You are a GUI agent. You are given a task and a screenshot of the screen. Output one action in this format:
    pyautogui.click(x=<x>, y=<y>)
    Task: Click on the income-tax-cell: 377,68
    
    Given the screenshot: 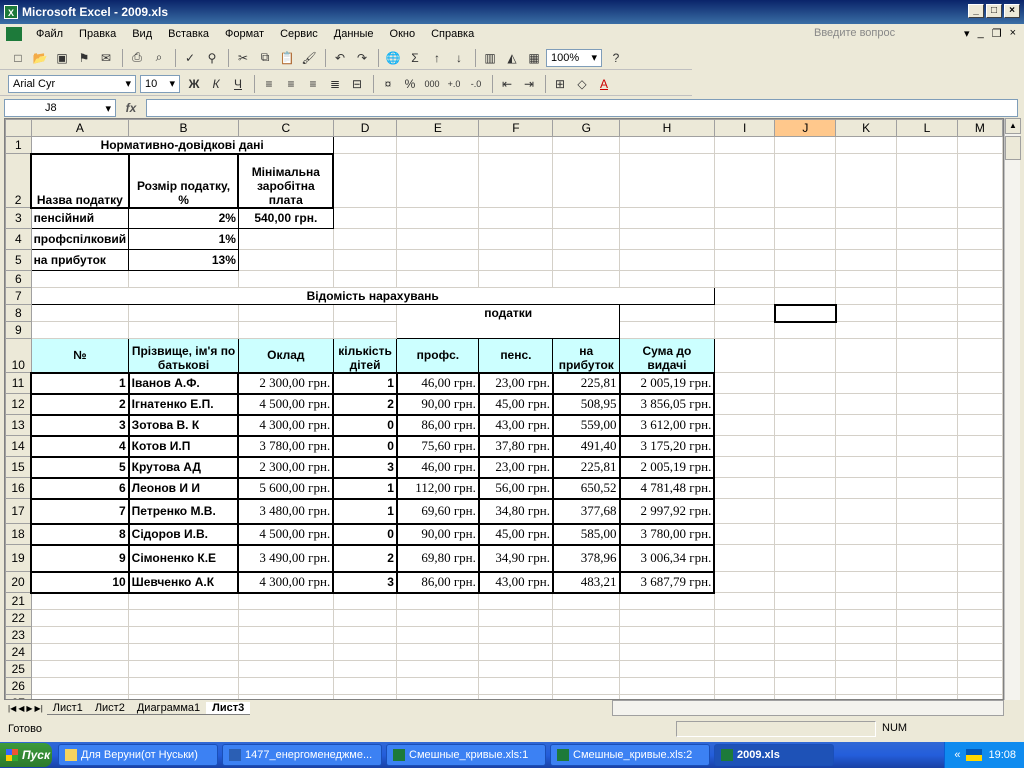 What is the action you would take?
    pyautogui.click(x=586, y=511)
    